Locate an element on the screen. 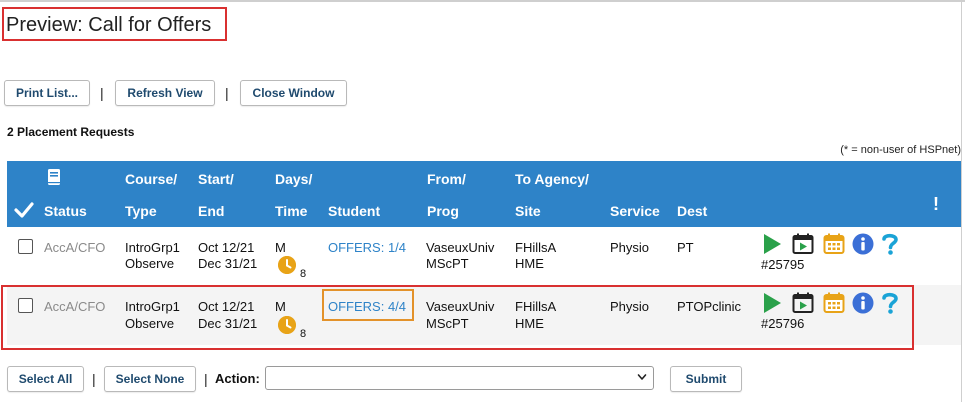 This screenshot has height=402, width=965. row-days: M is located at coordinates (280, 247).